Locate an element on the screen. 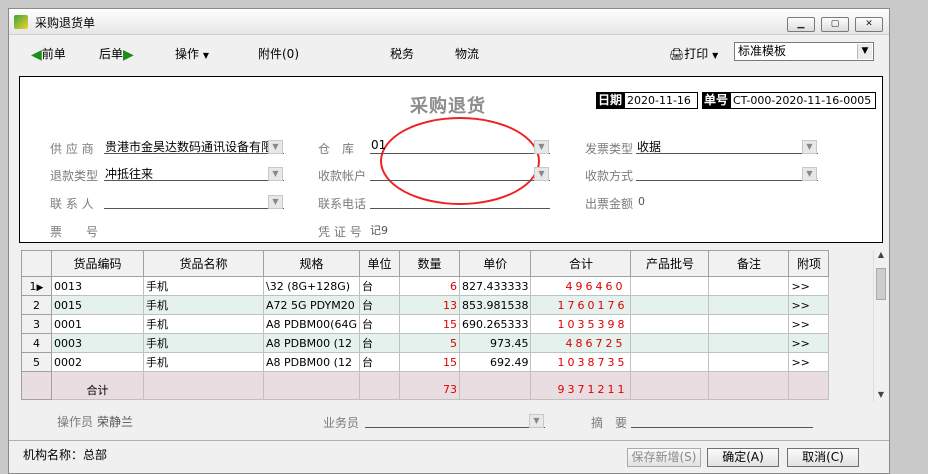 The width and height of the screenshot is (928, 474). caret-down-icon: ▼ is located at coordinates (715, 55).